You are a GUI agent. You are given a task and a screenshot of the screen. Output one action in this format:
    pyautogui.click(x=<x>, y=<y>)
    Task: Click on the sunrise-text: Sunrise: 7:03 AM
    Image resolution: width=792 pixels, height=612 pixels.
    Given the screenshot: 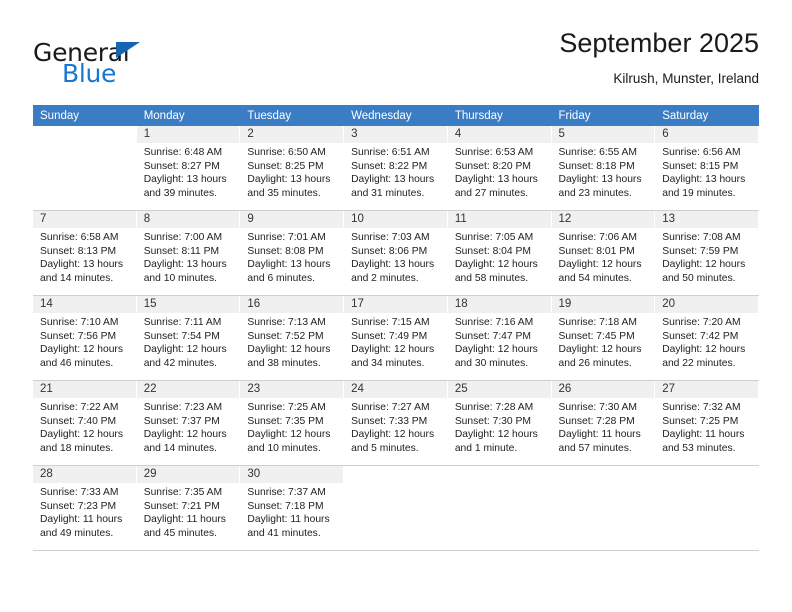 What is the action you would take?
    pyautogui.click(x=390, y=237)
    